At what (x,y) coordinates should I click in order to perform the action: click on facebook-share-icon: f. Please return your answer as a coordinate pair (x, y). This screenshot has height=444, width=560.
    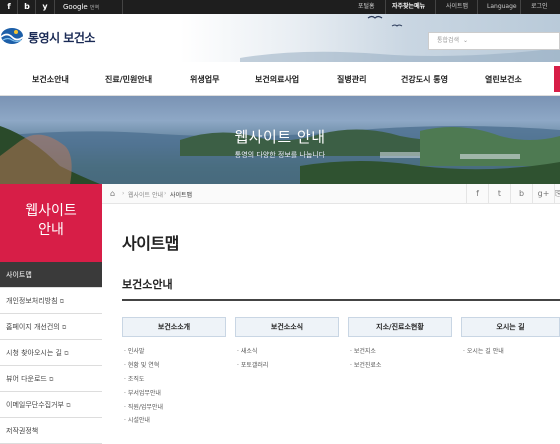
    Looking at the image, I should click on (477, 194).